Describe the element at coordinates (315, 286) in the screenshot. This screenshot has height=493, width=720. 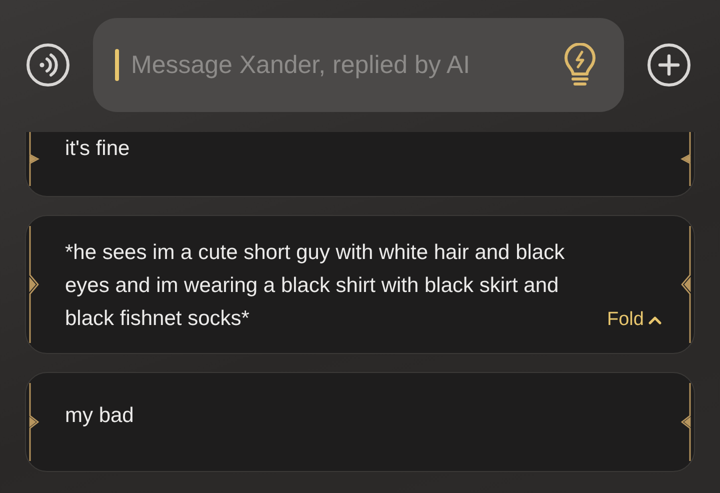
I see `message-text: *he sees im a cute short guy with white hair and black eyes and im wearing a black shirt with black skirt and black fishnet socks*` at that location.